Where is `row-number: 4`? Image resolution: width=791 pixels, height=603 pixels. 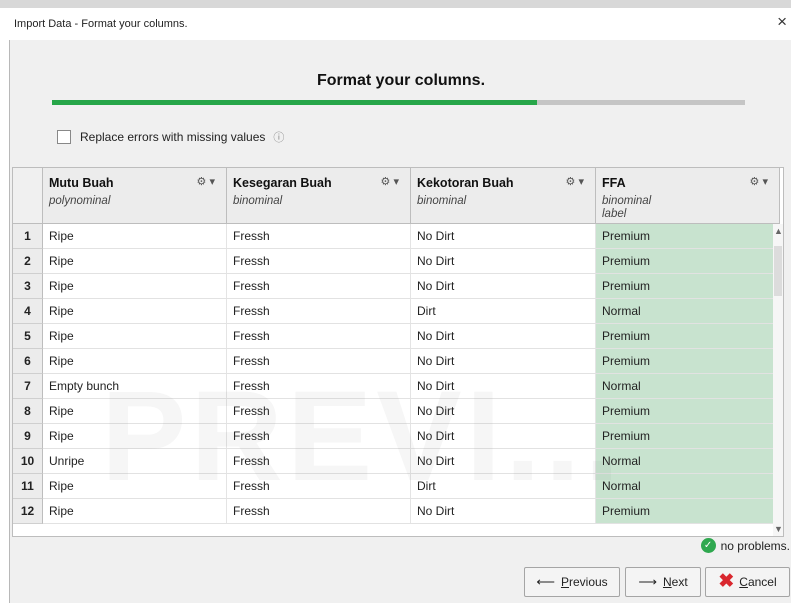
row-number: 4 is located at coordinates (28, 311).